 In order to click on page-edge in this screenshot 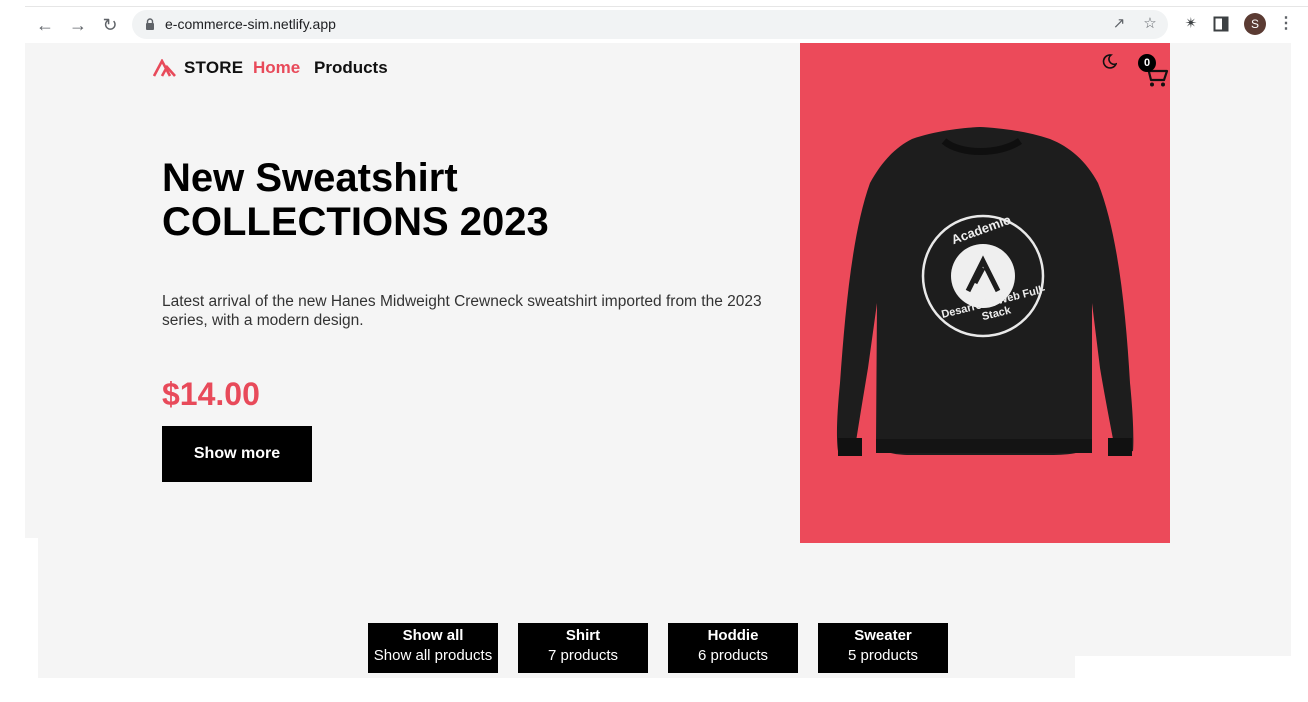, I will do `click(1293, 313)`.